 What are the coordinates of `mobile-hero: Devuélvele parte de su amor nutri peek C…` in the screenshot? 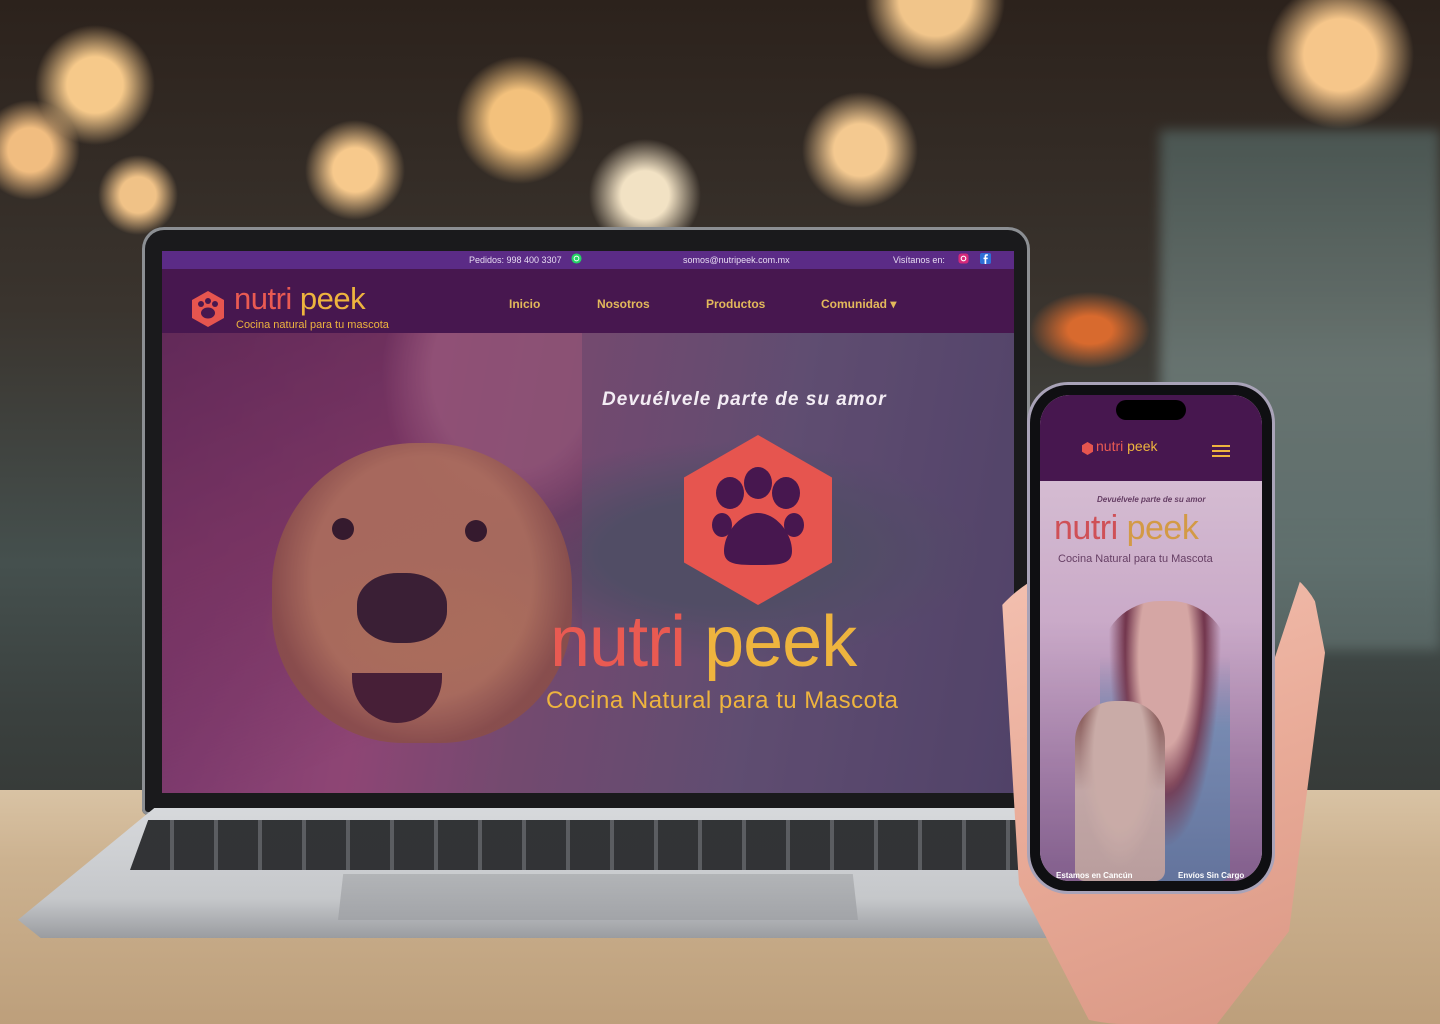 It's located at (1151, 681).